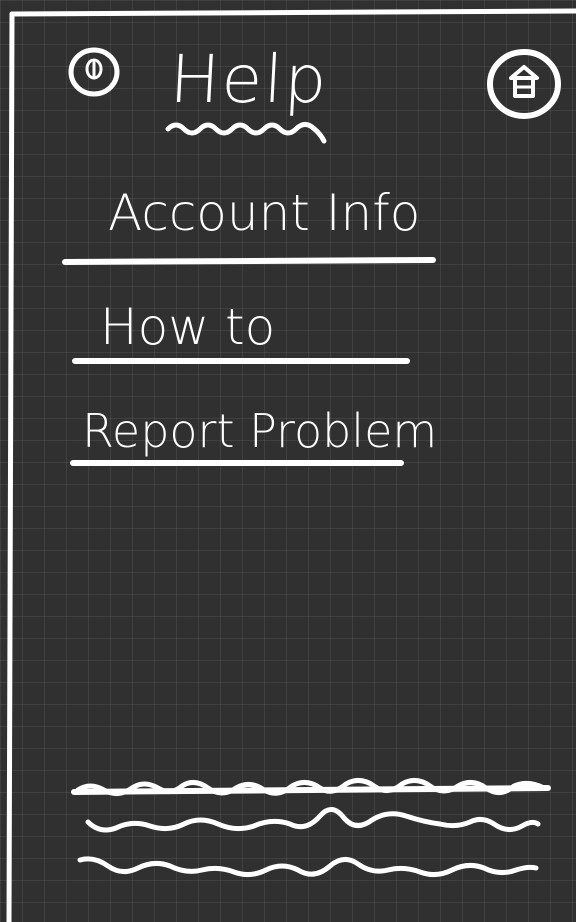 The width and height of the screenshot is (576, 922). I want to click on page-title-group: Help, so click(258, 97).